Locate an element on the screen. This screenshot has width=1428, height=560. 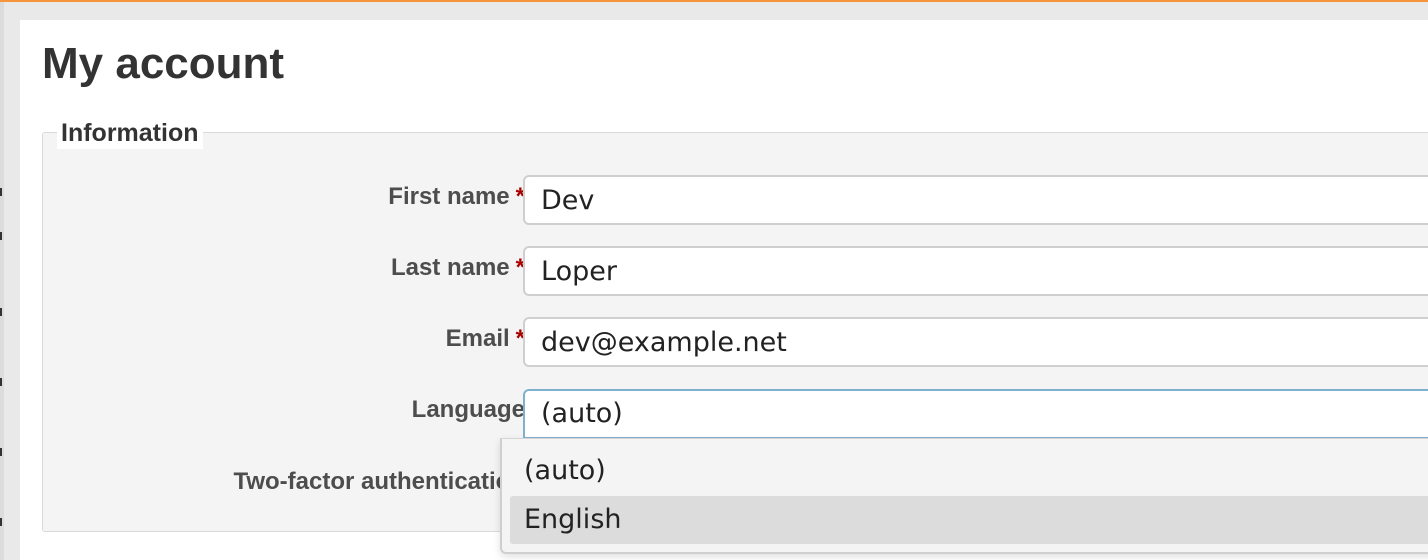
last-name-input is located at coordinates (975, 271).